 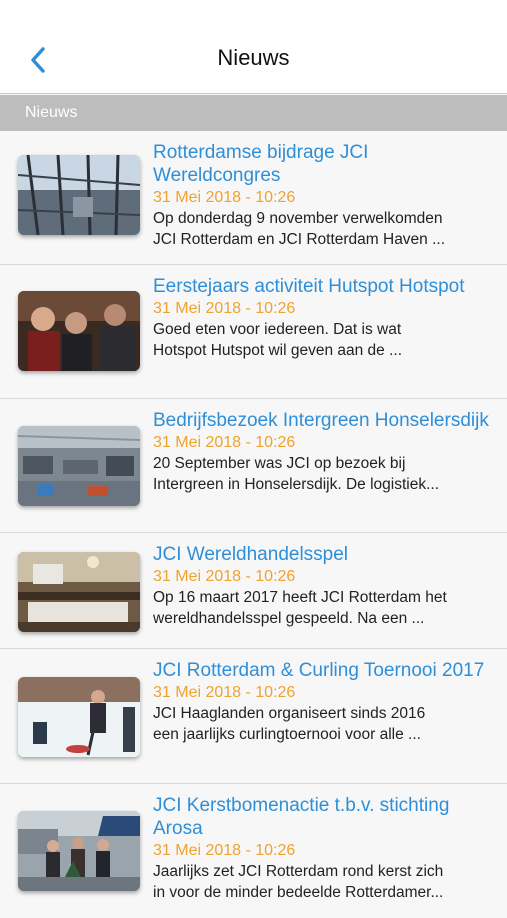 I want to click on section-header: Nieuws, so click(x=253, y=113).